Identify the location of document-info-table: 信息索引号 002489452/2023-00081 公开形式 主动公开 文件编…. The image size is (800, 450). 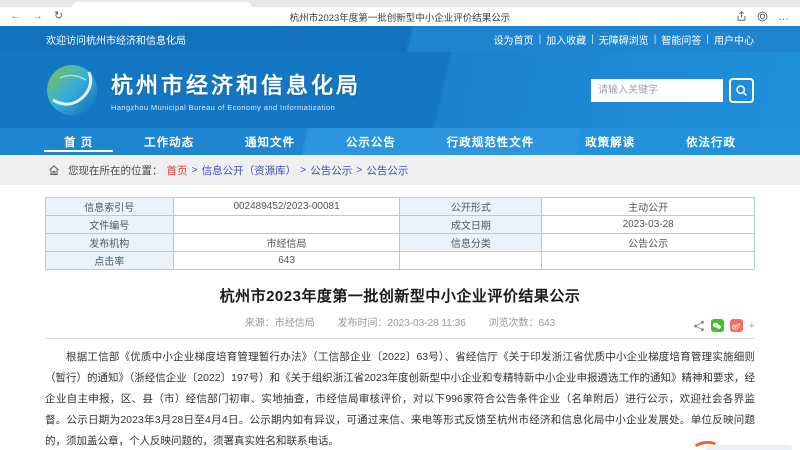
(400, 233).